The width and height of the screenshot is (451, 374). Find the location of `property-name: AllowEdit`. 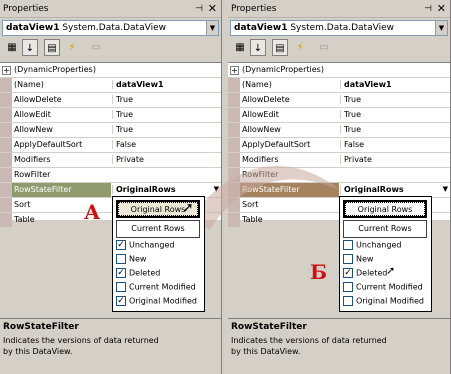

property-name: AllowEdit is located at coordinates (260, 114).